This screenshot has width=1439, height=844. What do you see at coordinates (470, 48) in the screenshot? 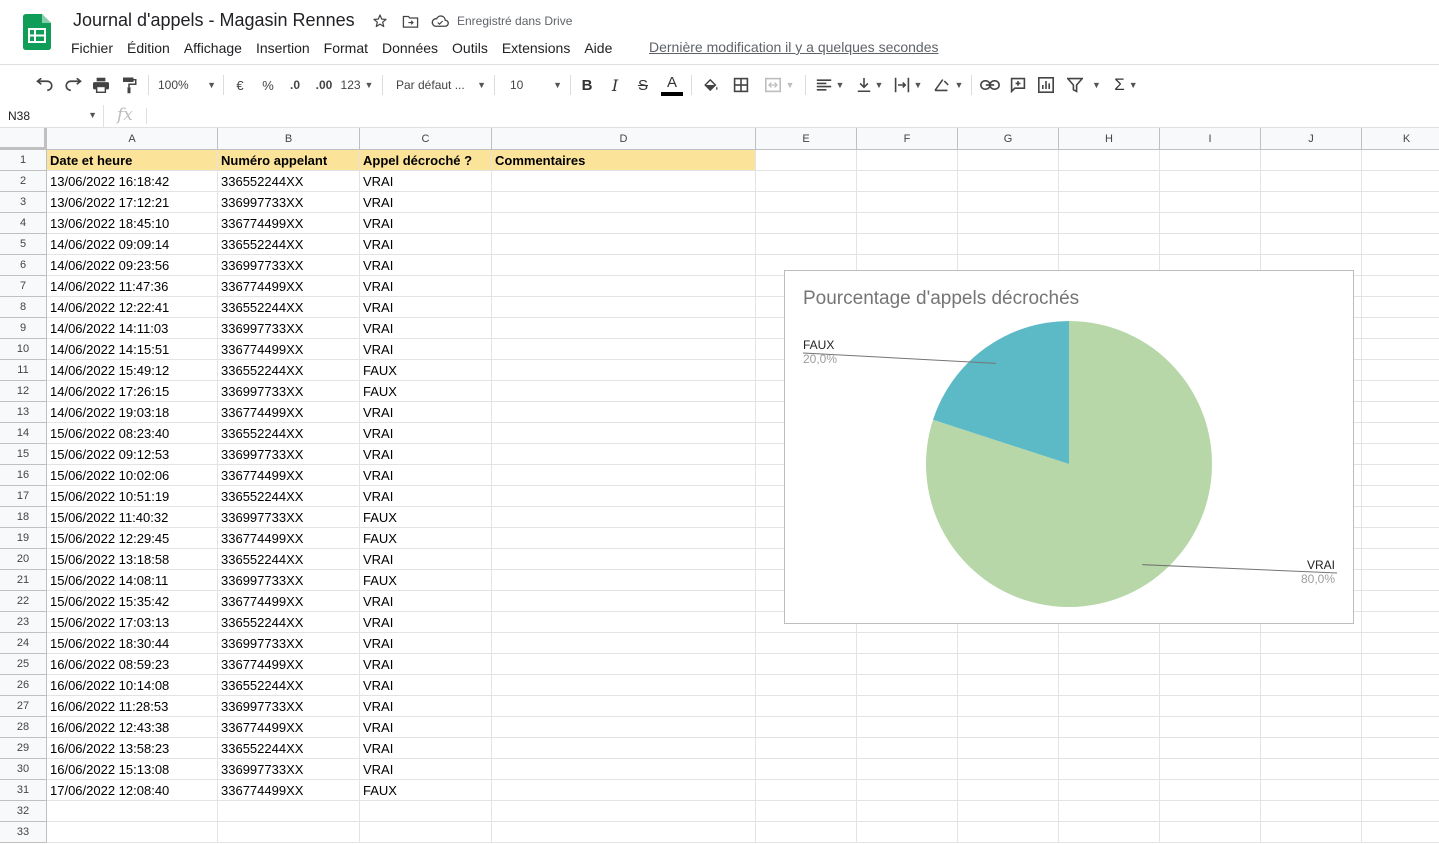
I see `menu-outils: Outils` at bounding box center [470, 48].